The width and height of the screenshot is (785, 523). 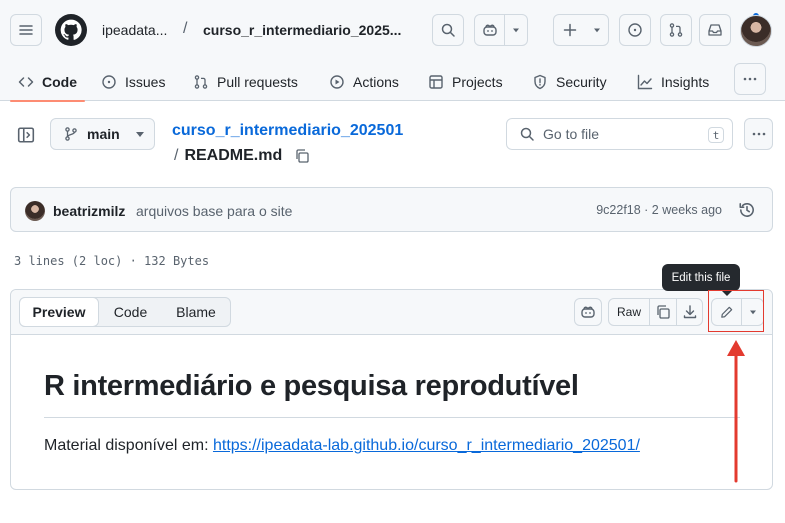 I want to click on file-options-button, so click(x=758, y=134).